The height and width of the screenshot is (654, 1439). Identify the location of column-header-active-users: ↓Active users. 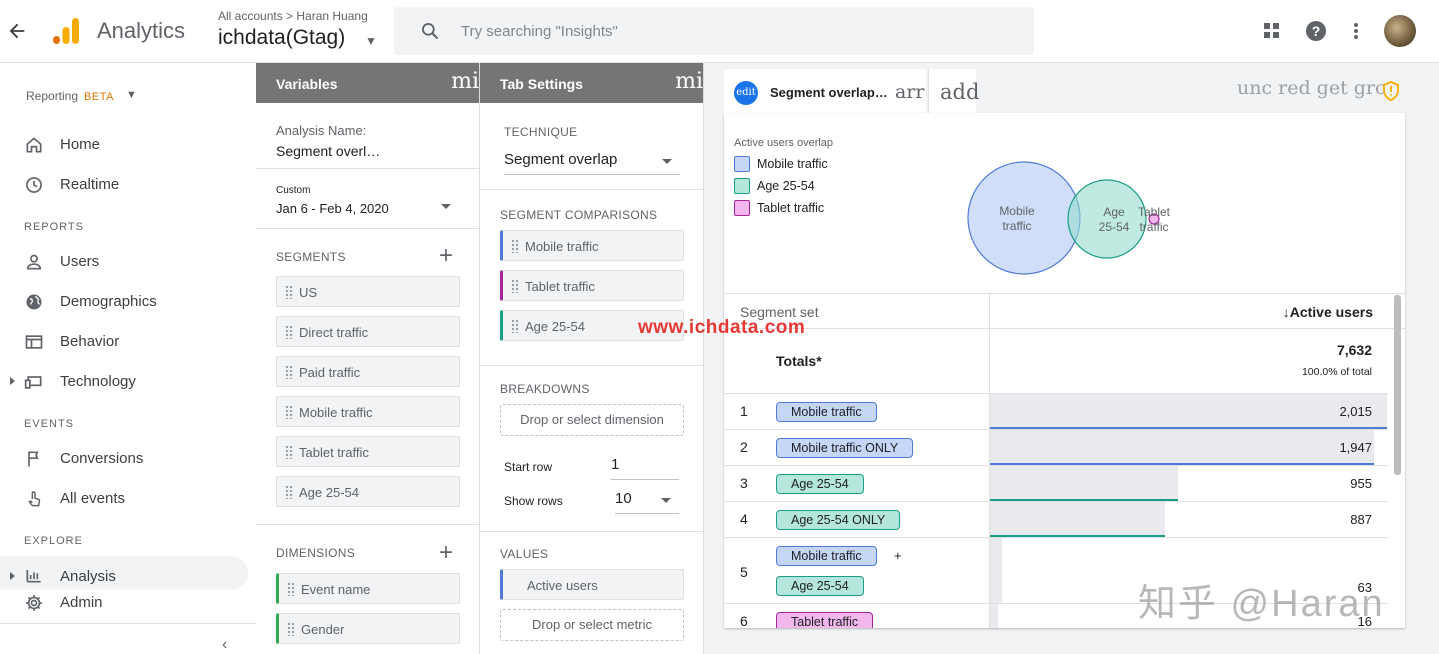
(1328, 312).